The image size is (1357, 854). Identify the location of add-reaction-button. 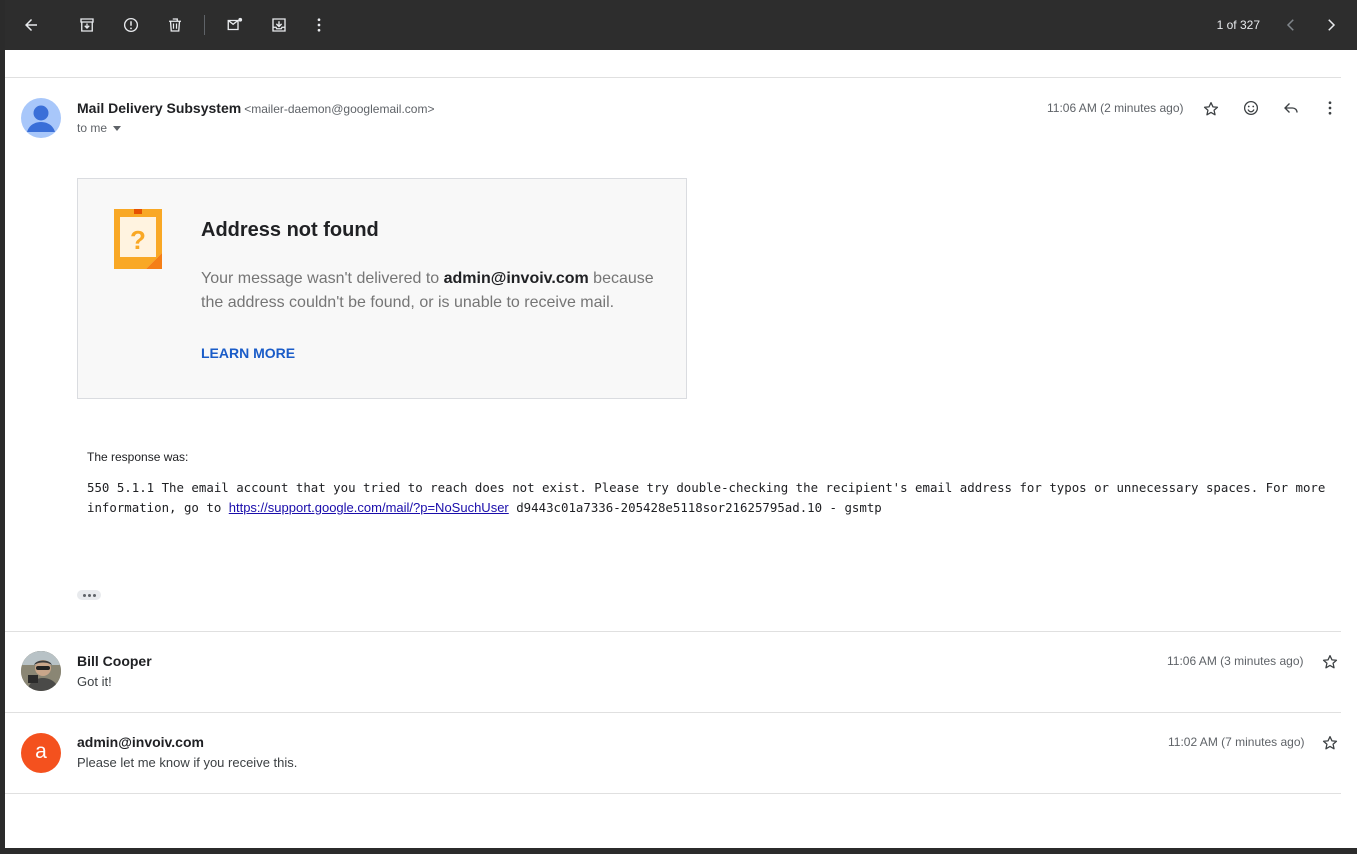
(1251, 108).